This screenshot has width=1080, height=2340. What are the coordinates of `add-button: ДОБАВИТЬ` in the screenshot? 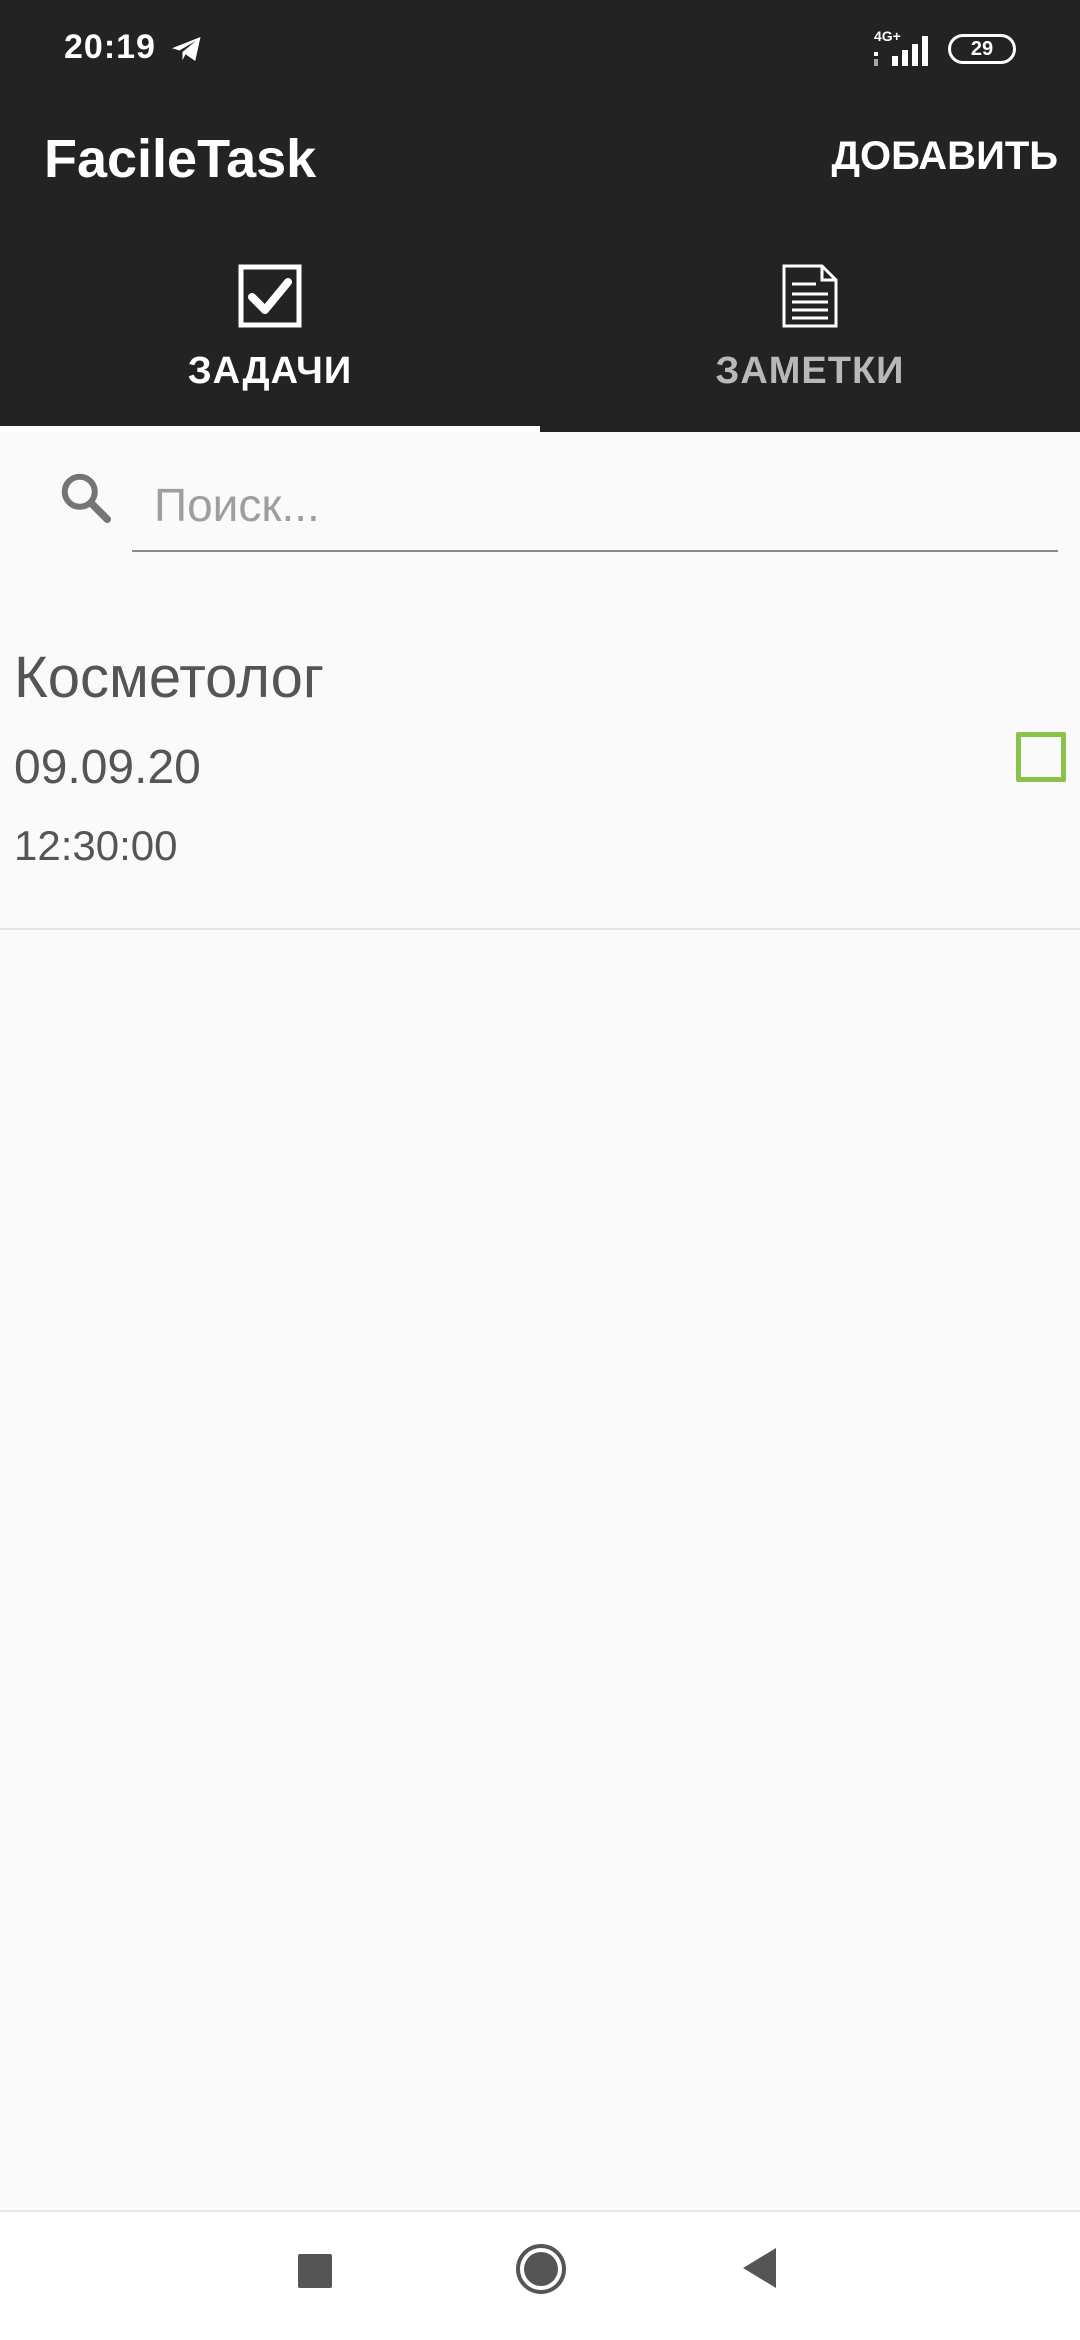 It's located at (944, 156).